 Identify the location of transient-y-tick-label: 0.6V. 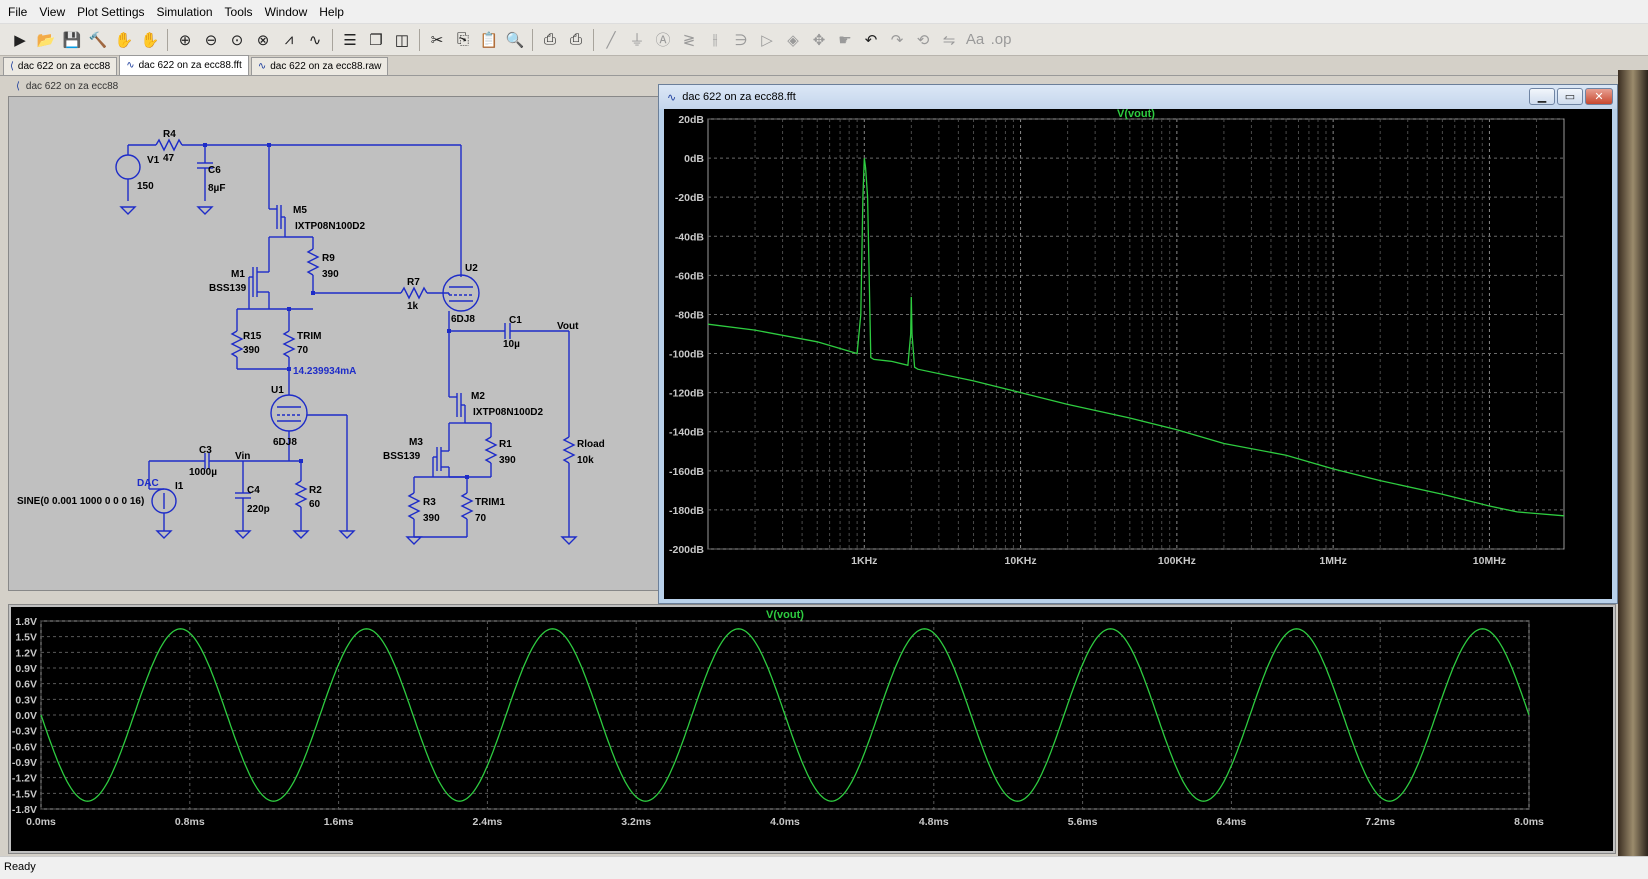
(26, 685).